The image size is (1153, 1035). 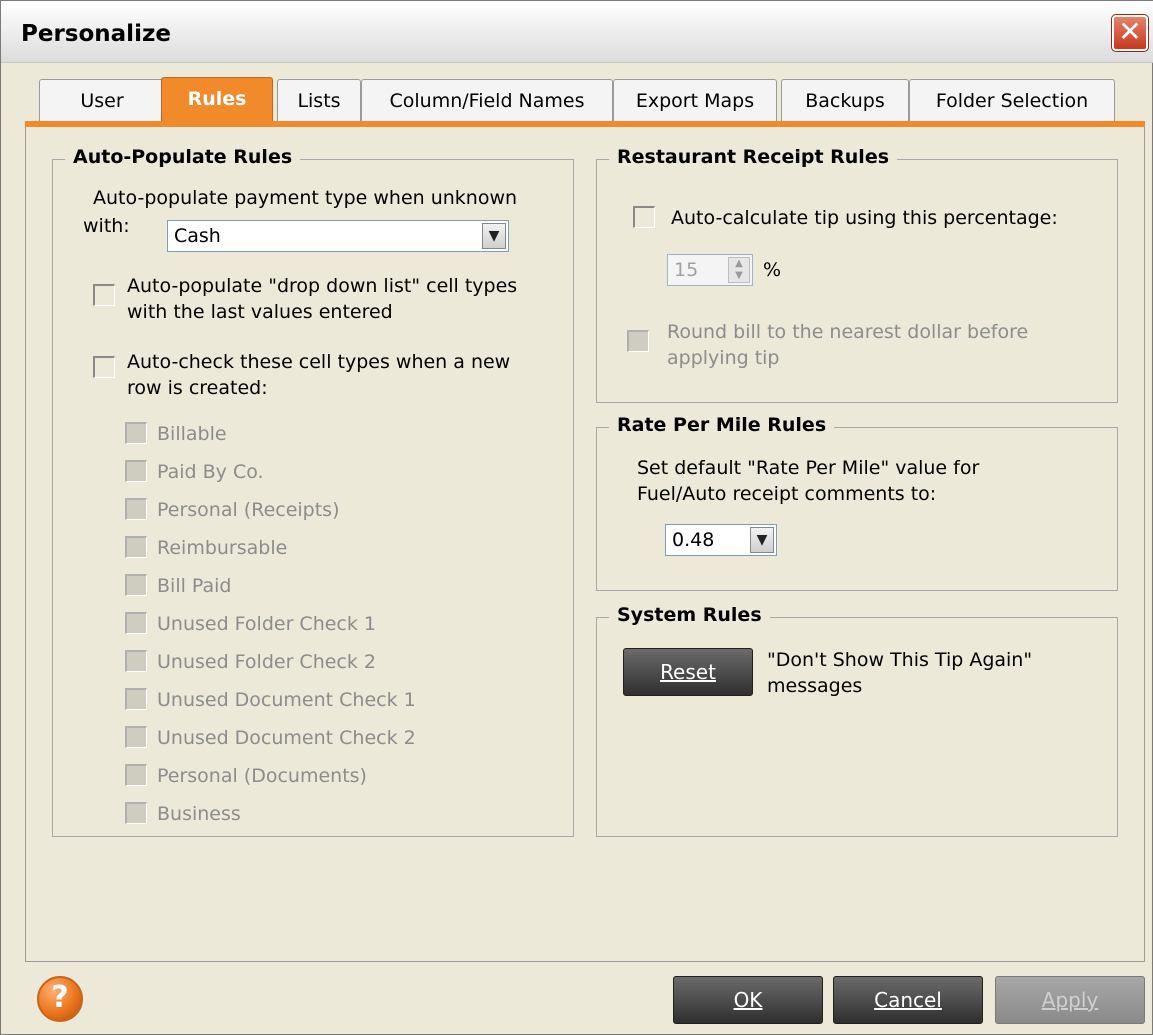 What do you see at coordinates (222, 548) in the screenshot?
I see `reimbursable-label: Reimbursable` at bounding box center [222, 548].